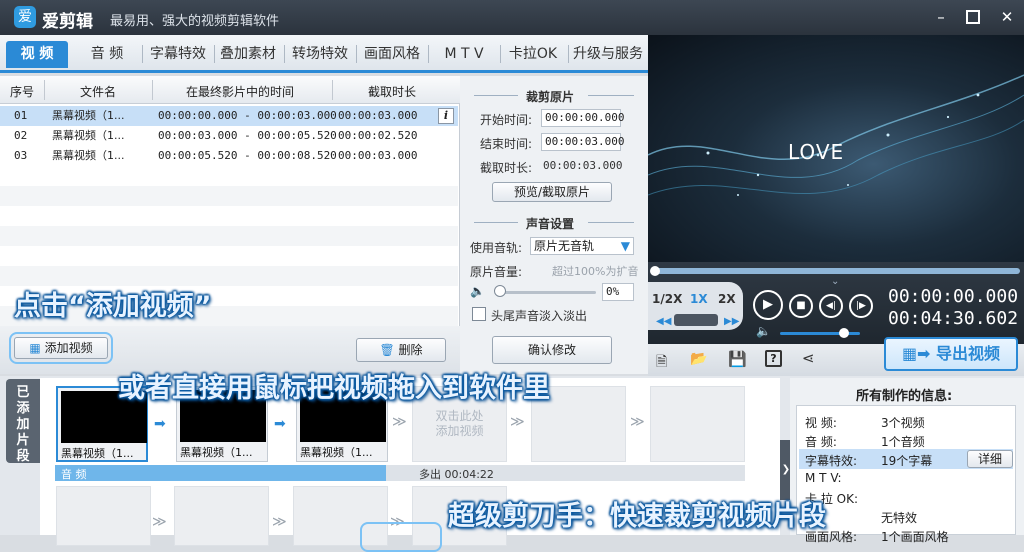 This screenshot has height=552, width=1024. What do you see at coordinates (904, 396) in the screenshot?
I see `info-title: 所有制作的信息:` at bounding box center [904, 396].